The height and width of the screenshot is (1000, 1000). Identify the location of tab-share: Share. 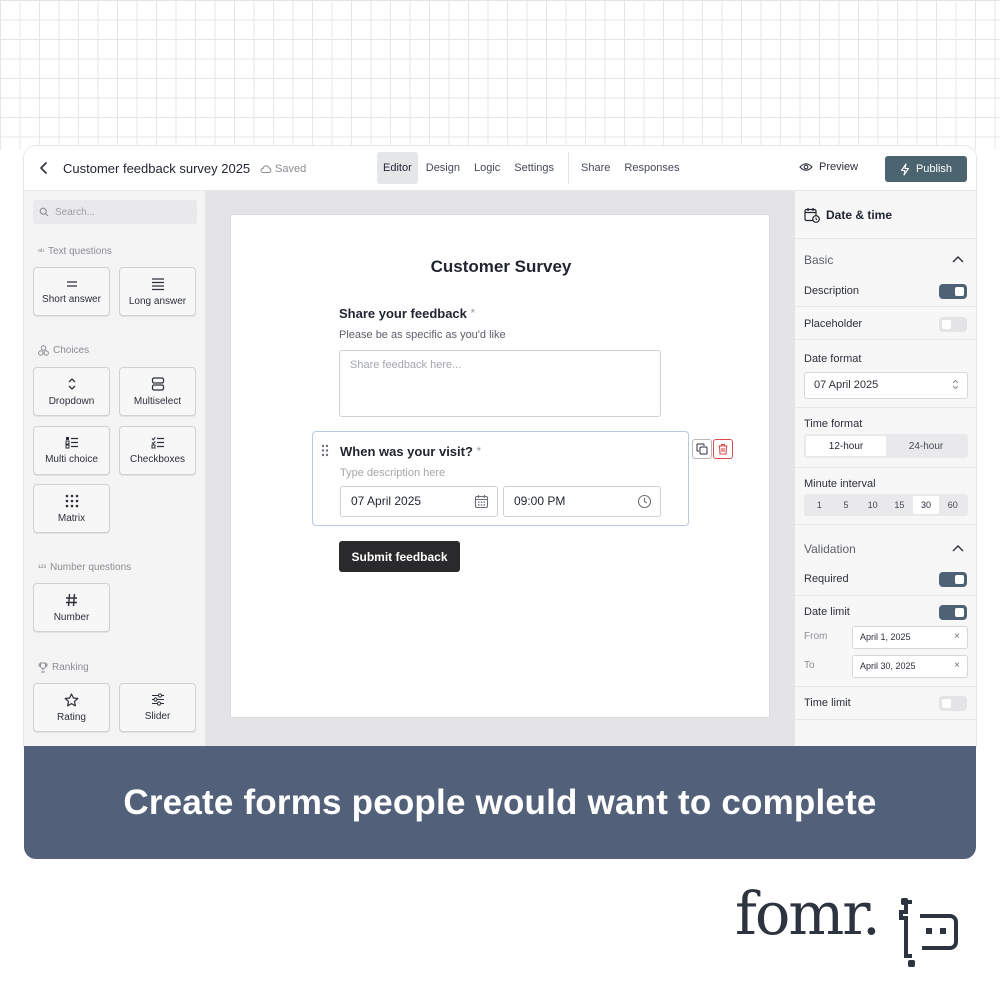
(595, 168).